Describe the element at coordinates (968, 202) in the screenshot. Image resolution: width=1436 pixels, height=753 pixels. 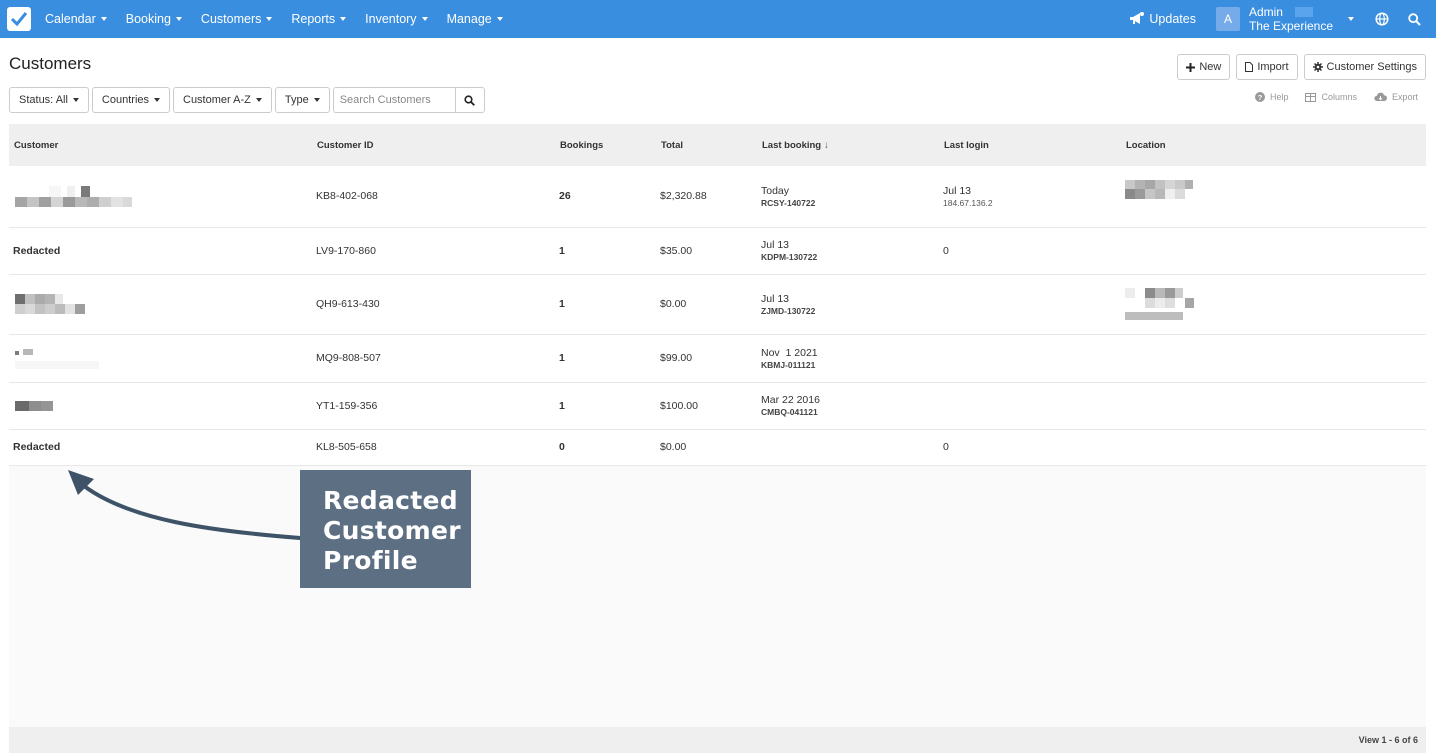
I see `login-ip-address: 184.67.136.2` at that location.